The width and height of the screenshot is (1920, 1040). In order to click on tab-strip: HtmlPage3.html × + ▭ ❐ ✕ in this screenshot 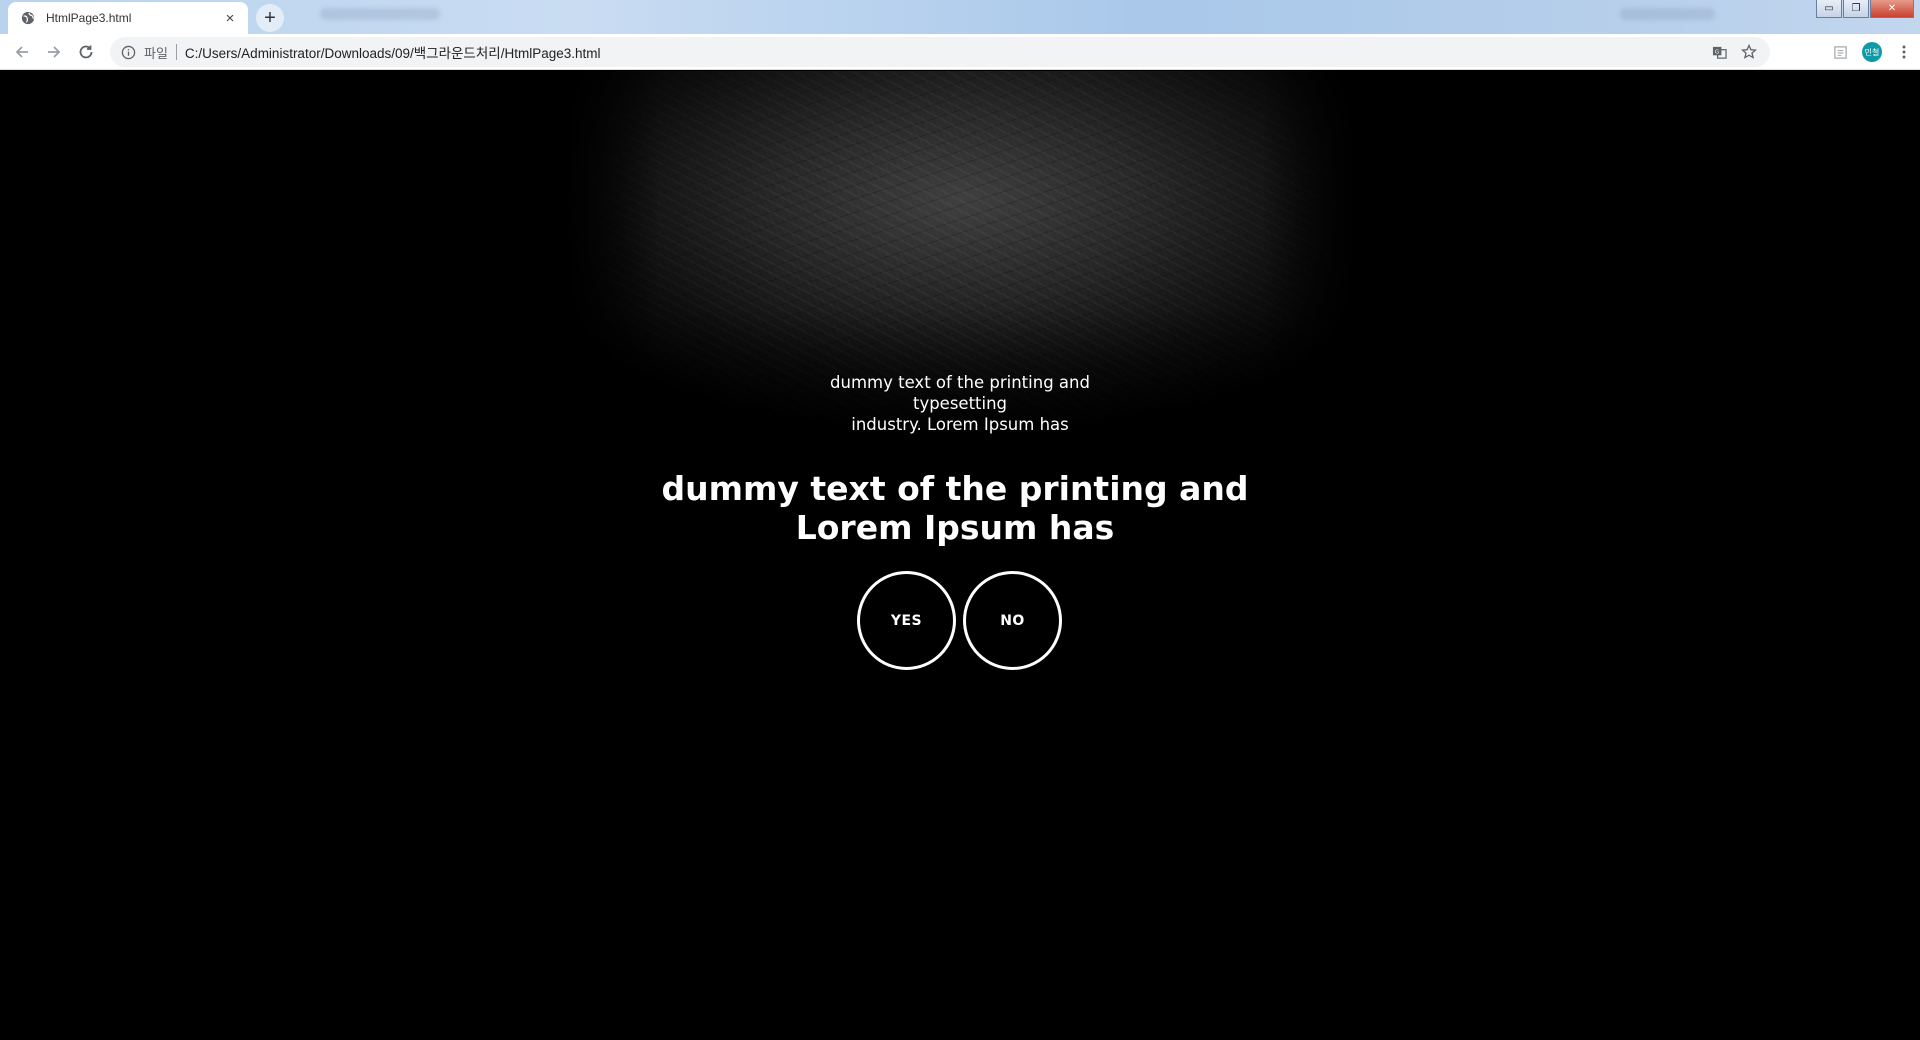, I will do `click(960, 17)`.